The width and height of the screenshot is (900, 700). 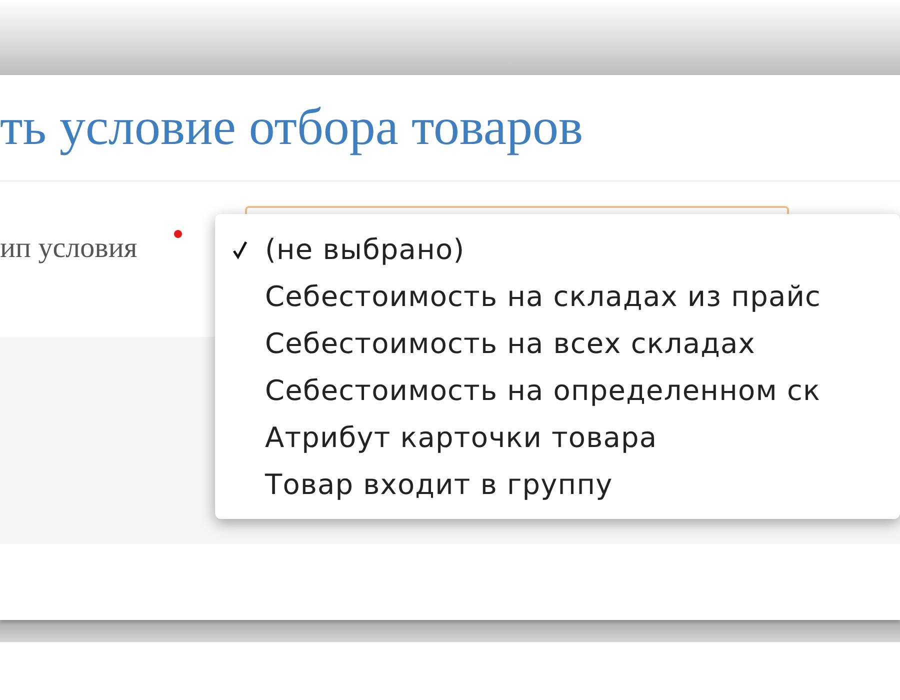 I want to click on dropdown-option: Атрибут карточки товара, so click(x=461, y=437).